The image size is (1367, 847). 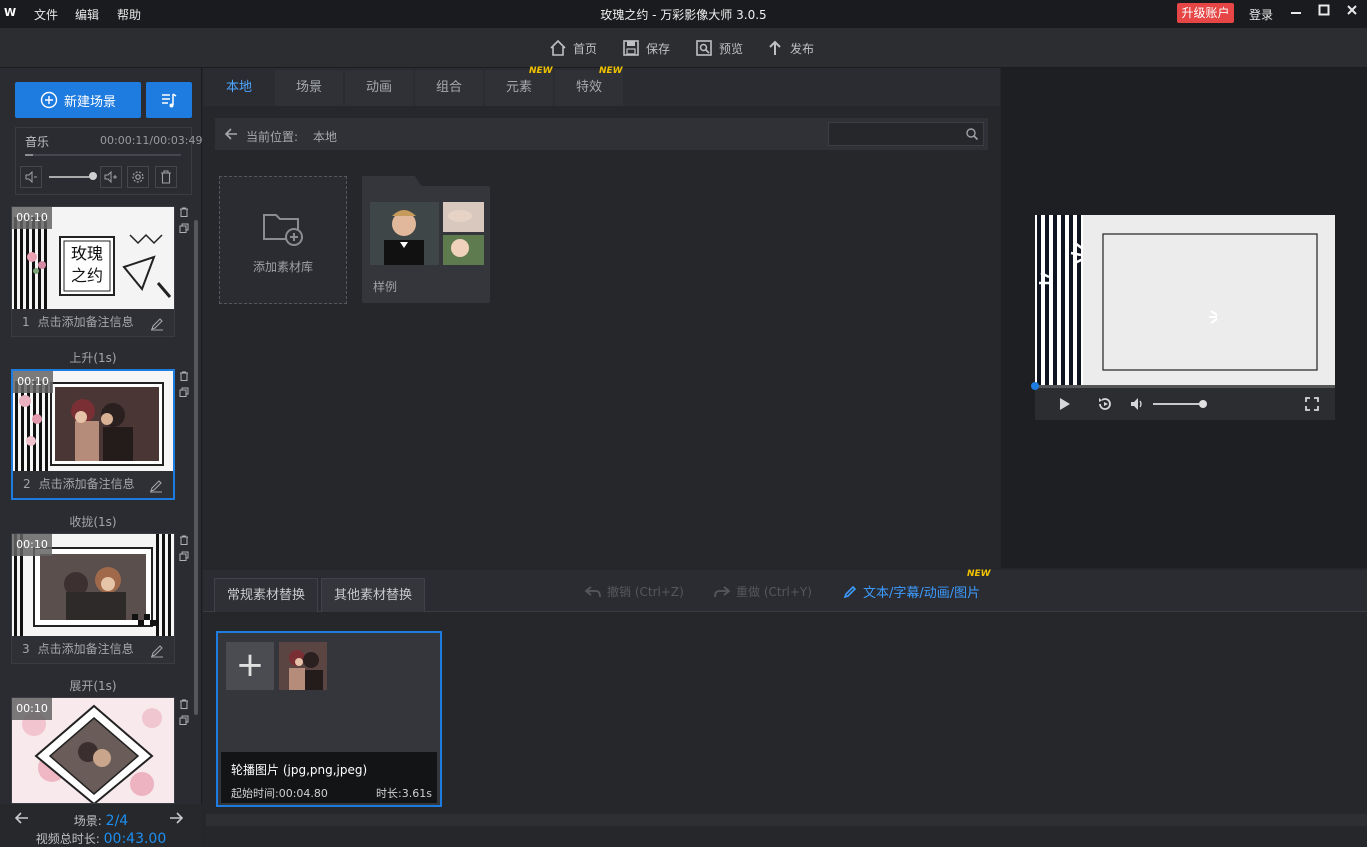 What do you see at coordinates (1312, 404) in the screenshot?
I see `fullscreen-icon` at bounding box center [1312, 404].